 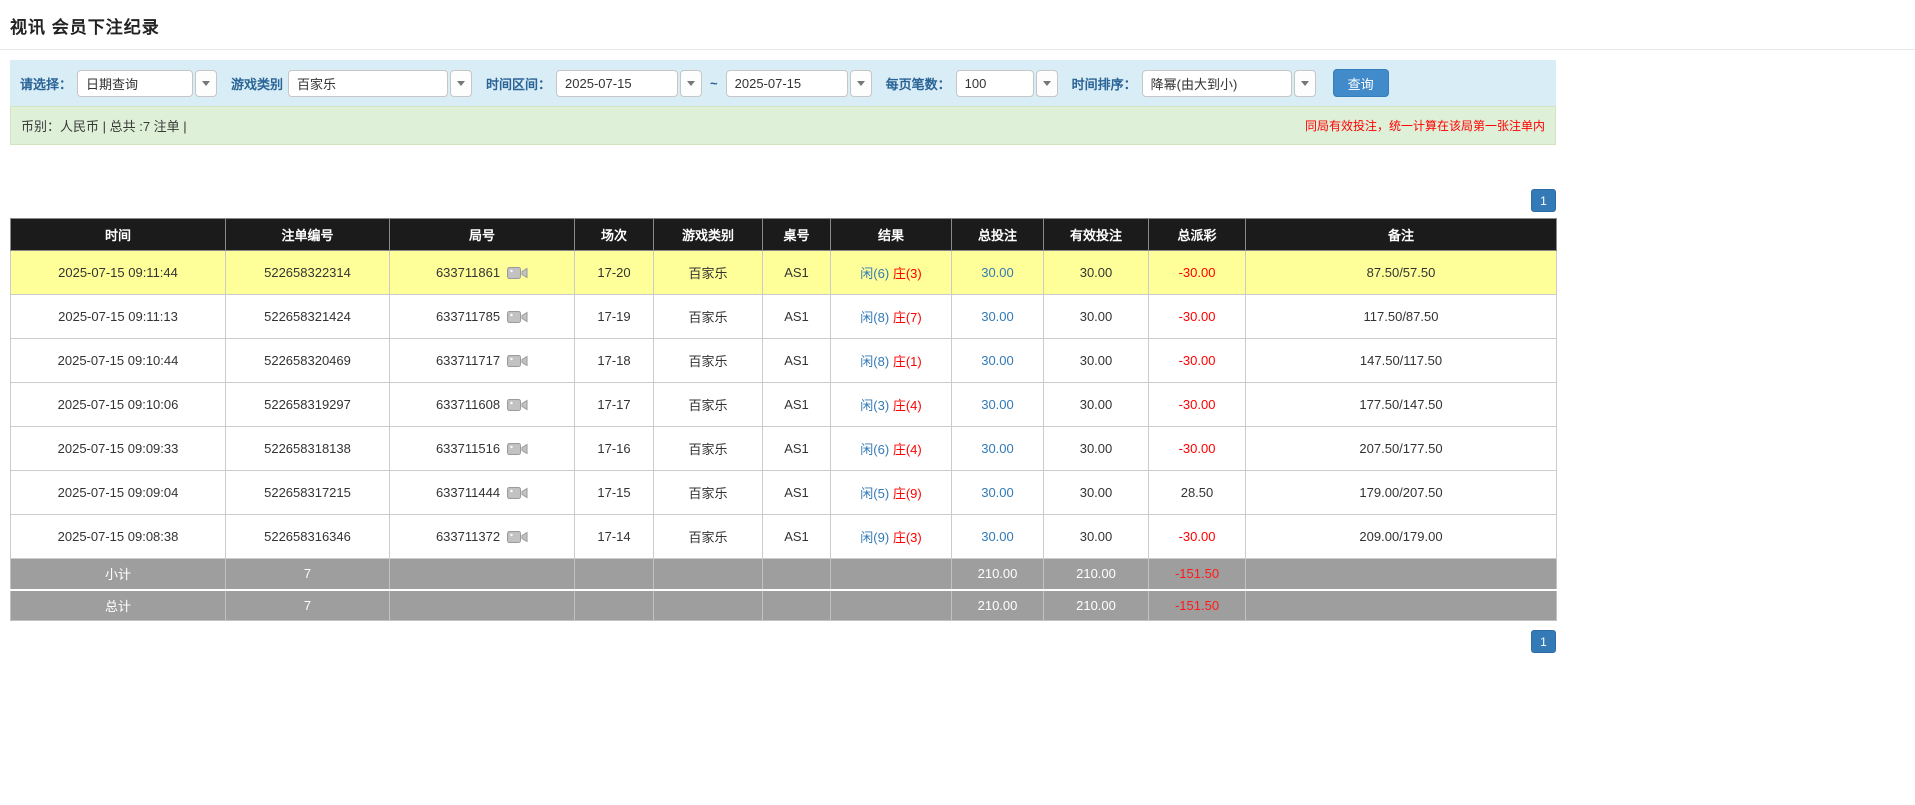 I want to click on date-to-dropdown-button, so click(x=860, y=83).